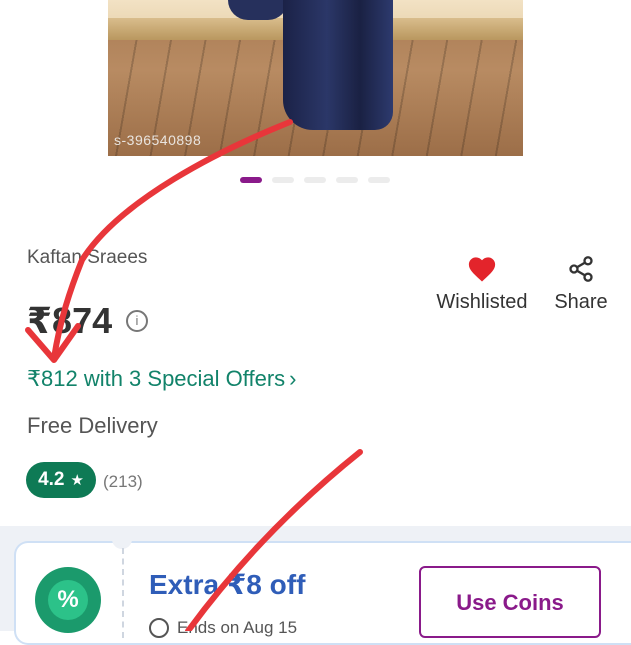  I want to click on coupon-expiry: Ends on Aug 15, so click(223, 628).